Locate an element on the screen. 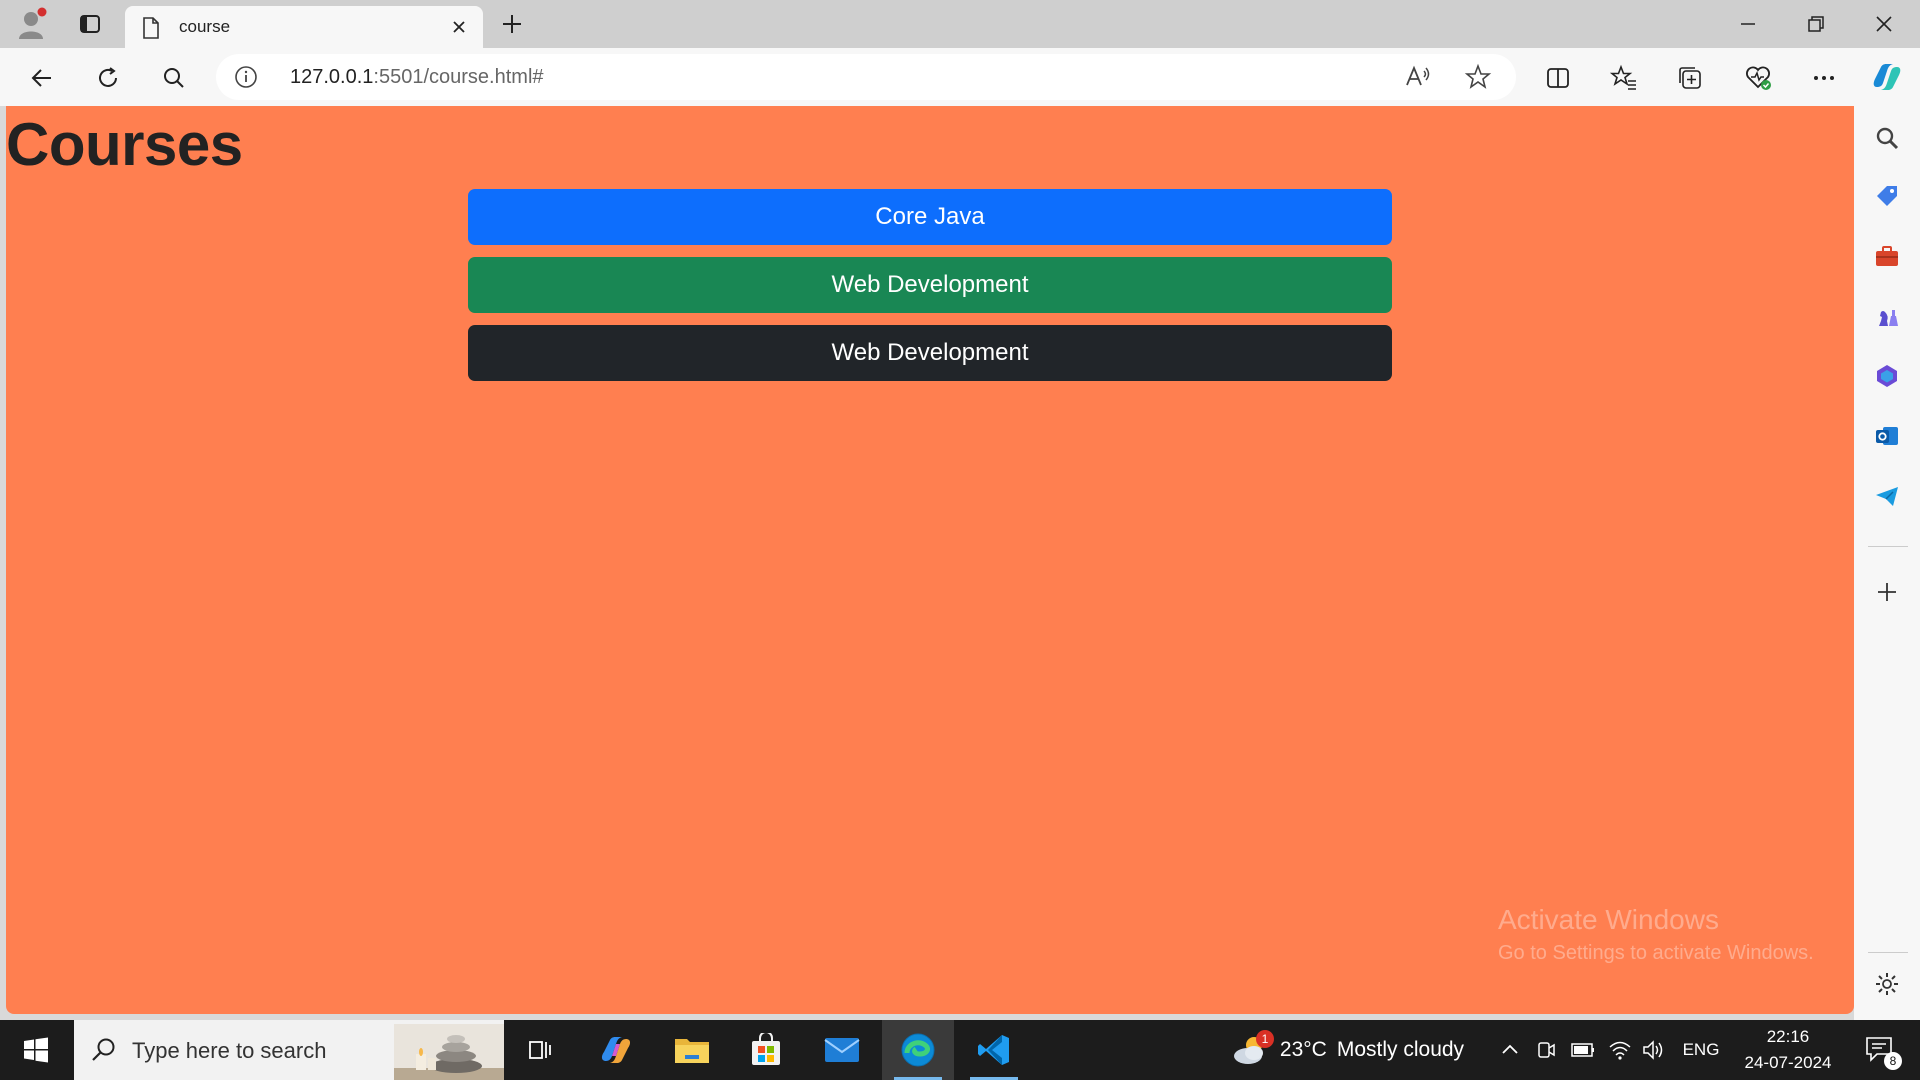  taskbar-search-icon is located at coordinates (104, 1052).